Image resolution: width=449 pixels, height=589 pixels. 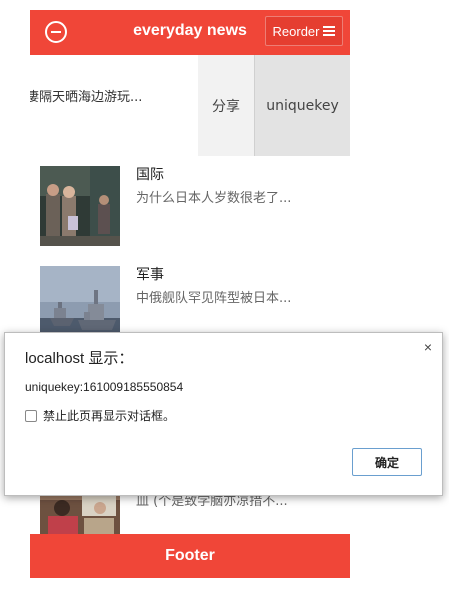 I want to click on app-footer: Footer, so click(x=190, y=556).